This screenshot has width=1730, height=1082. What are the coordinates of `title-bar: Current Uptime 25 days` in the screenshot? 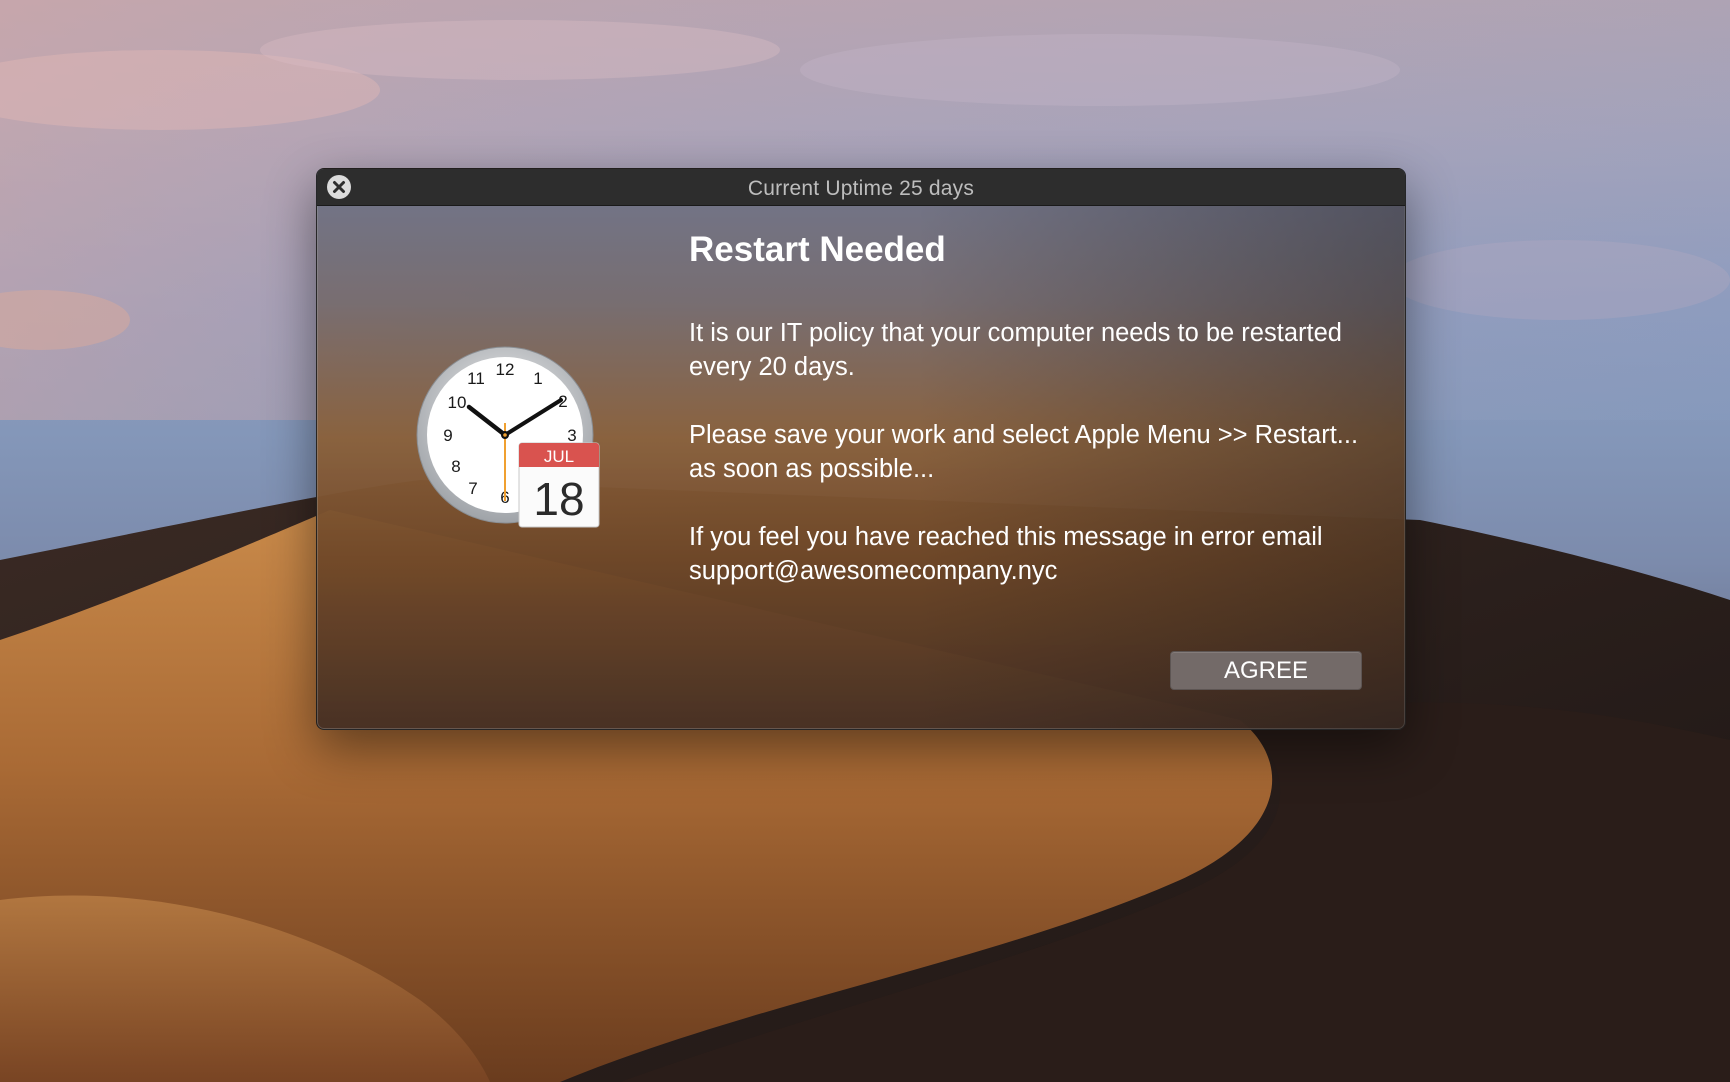 It's located at (861, 187).